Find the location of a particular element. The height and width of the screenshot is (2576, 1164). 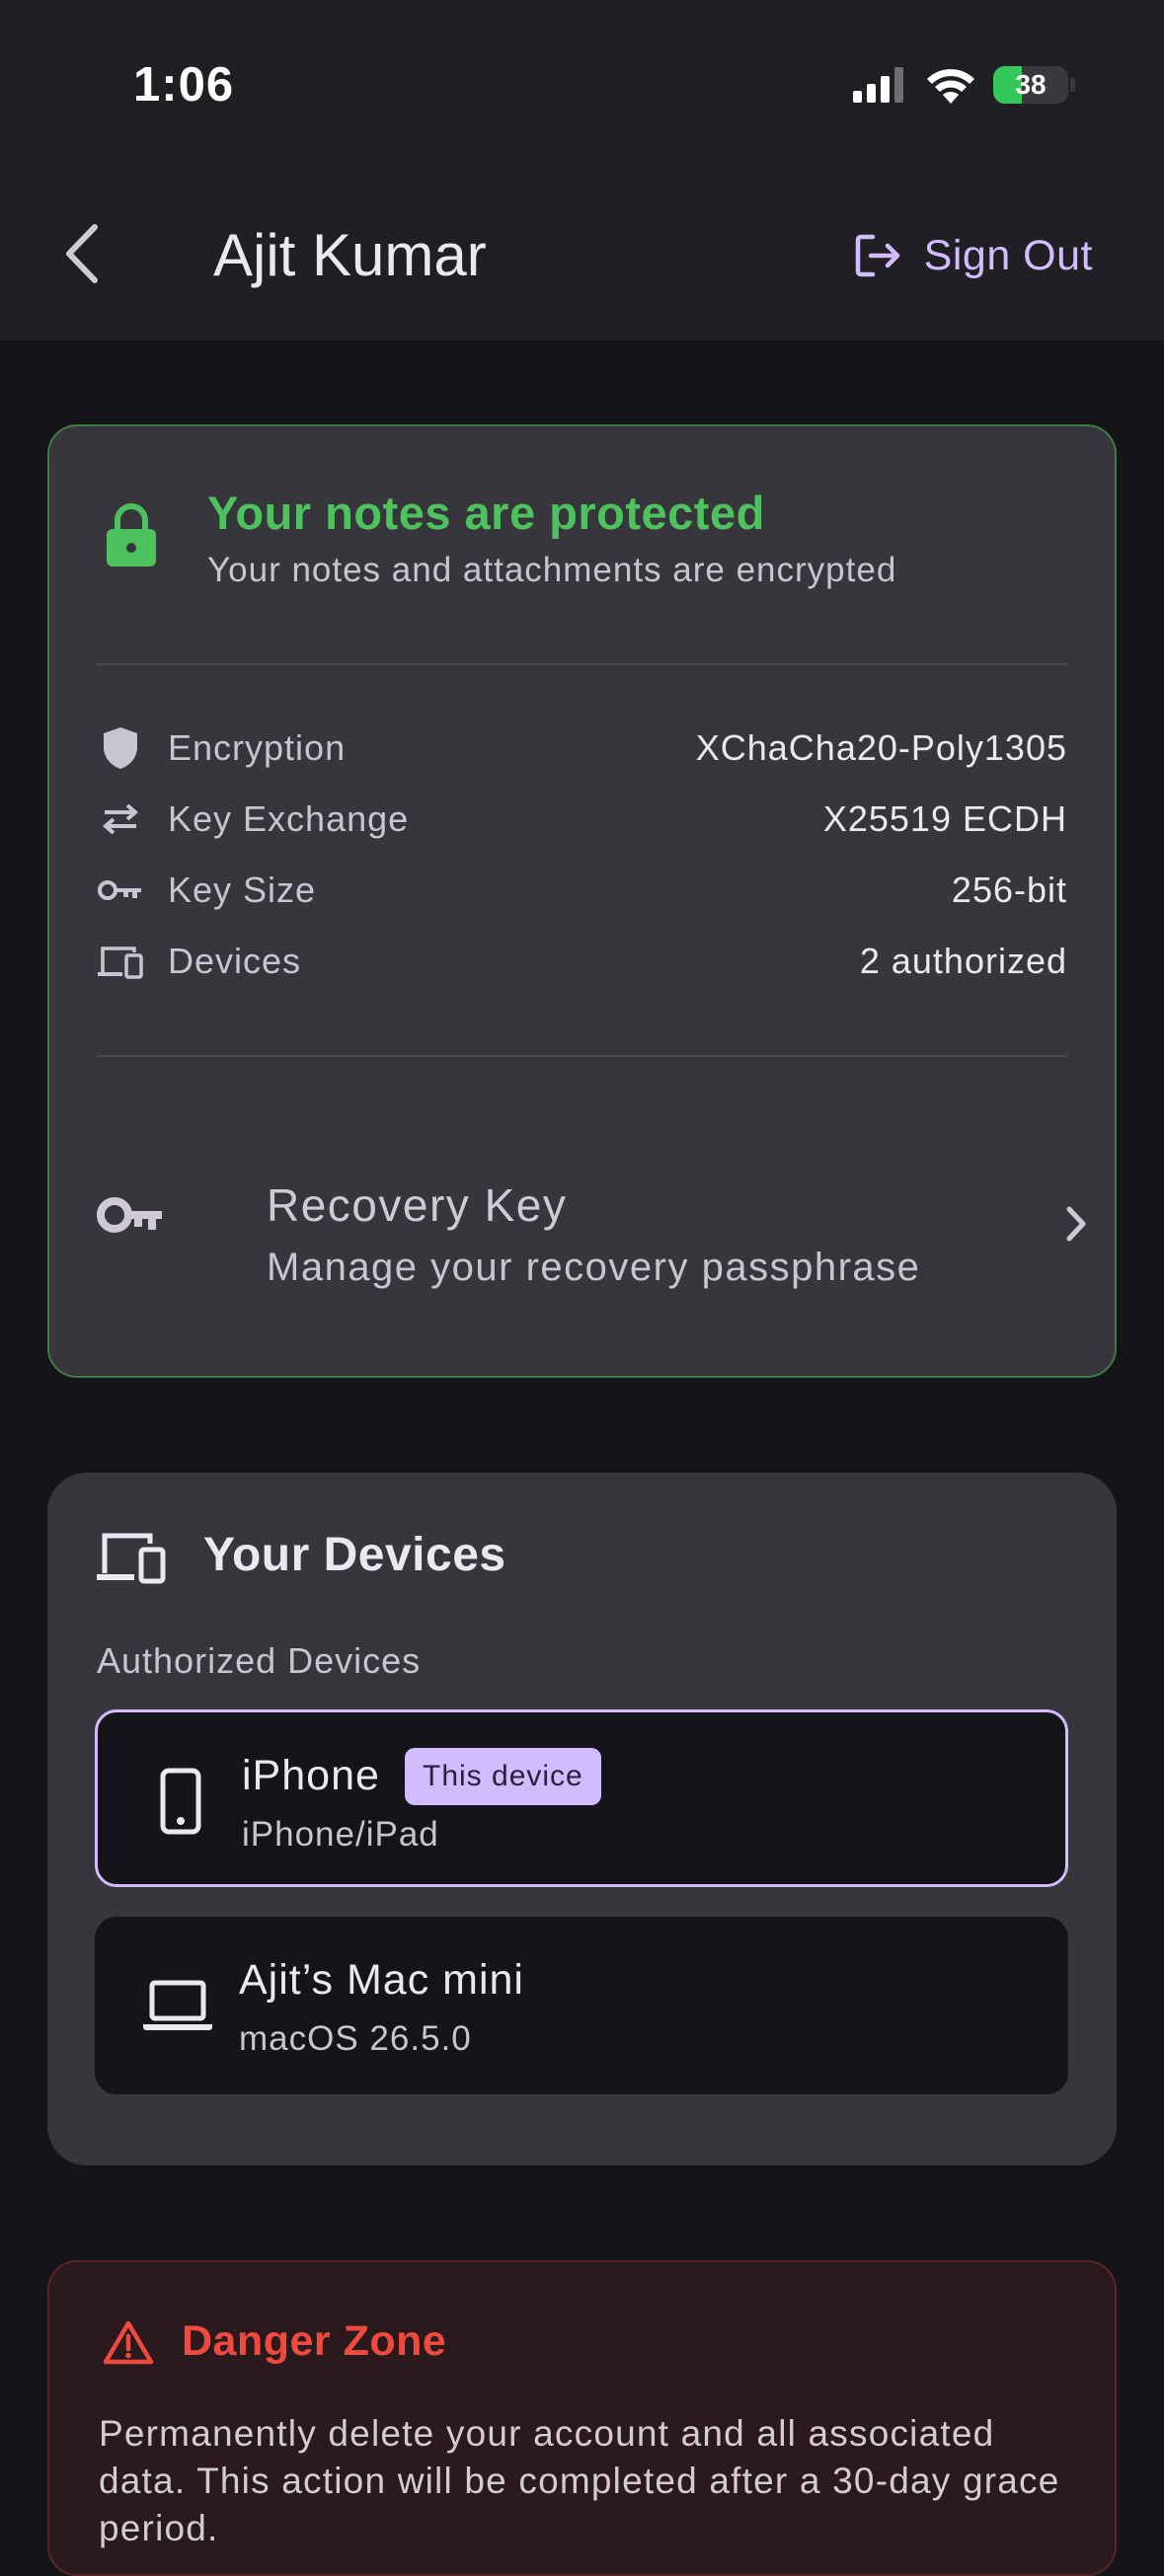

danger-zone-title: Danger Zone is located at coordinates (314, 2341).